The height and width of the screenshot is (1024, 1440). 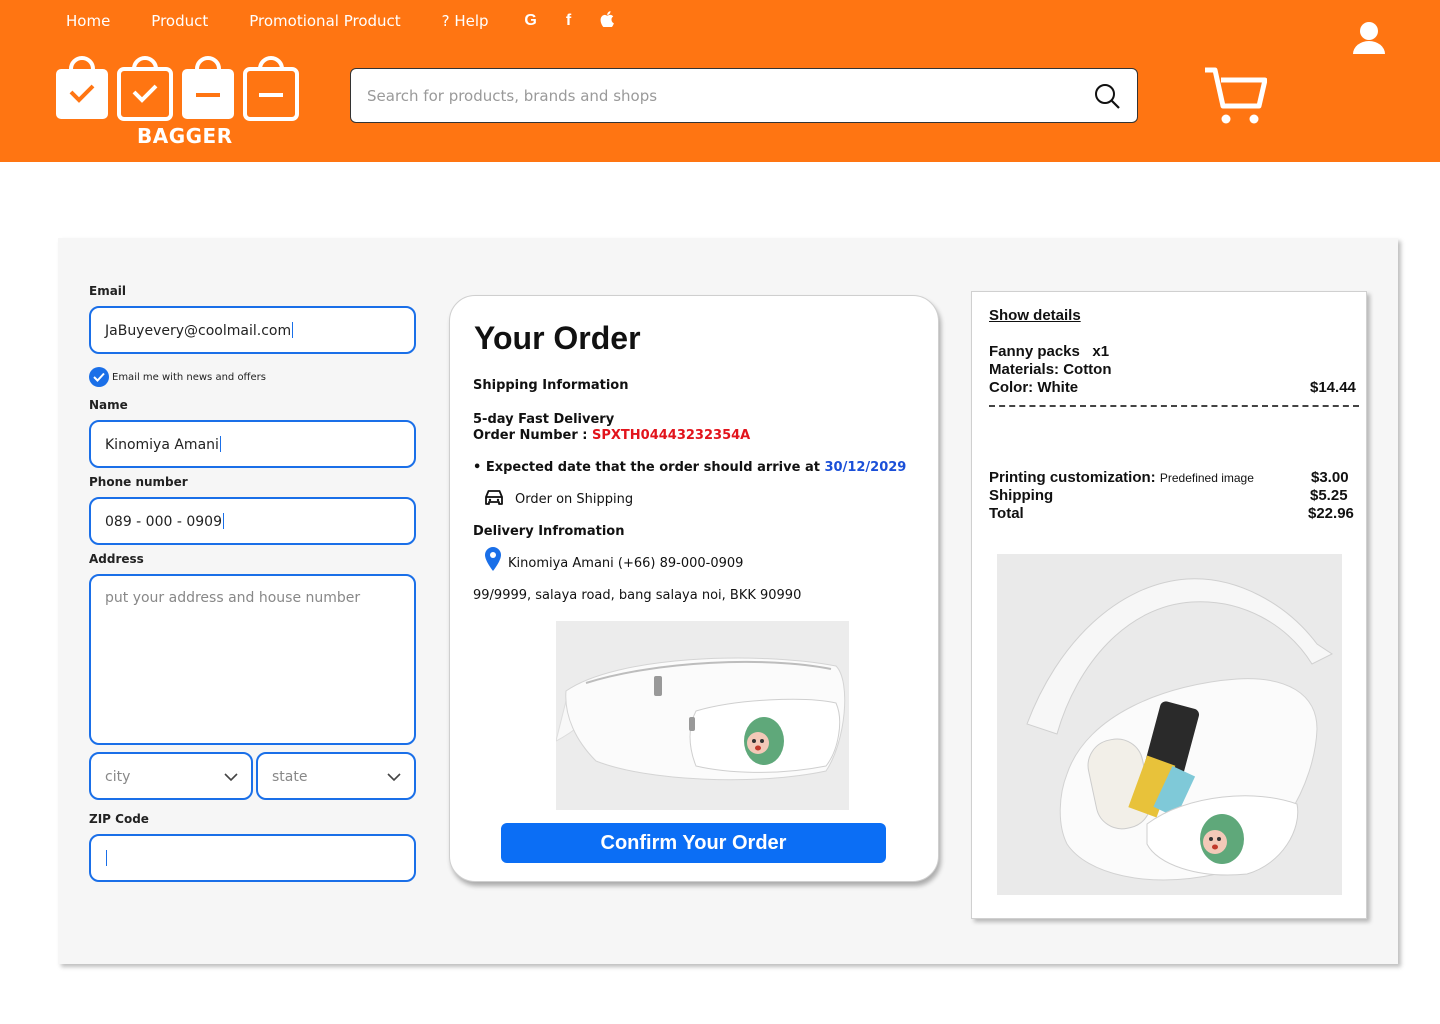 What do you see at coordinates (119, 819) in the screenshot?
I see `zip-label: ZIP Code` at bounding box center [119, 819].